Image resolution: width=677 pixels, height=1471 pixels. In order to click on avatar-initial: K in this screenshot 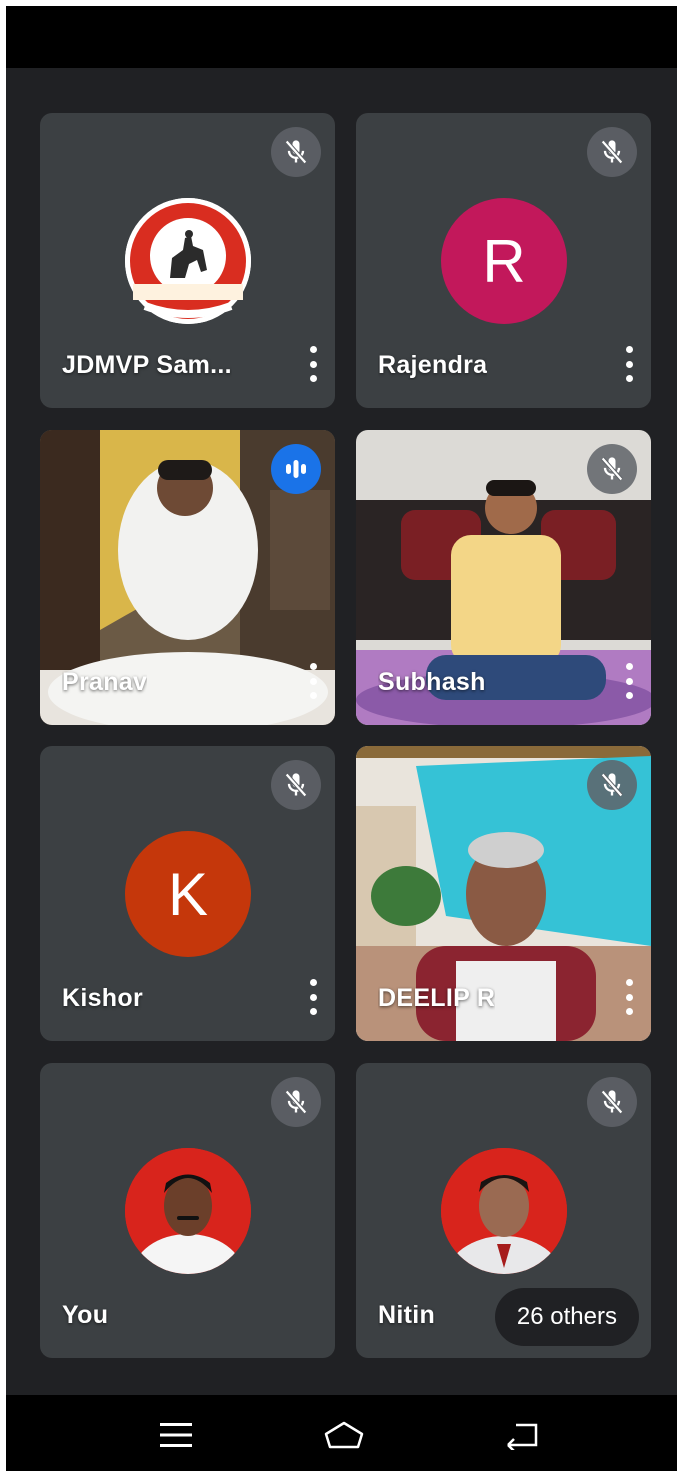, I will do `click(188, 894)`.